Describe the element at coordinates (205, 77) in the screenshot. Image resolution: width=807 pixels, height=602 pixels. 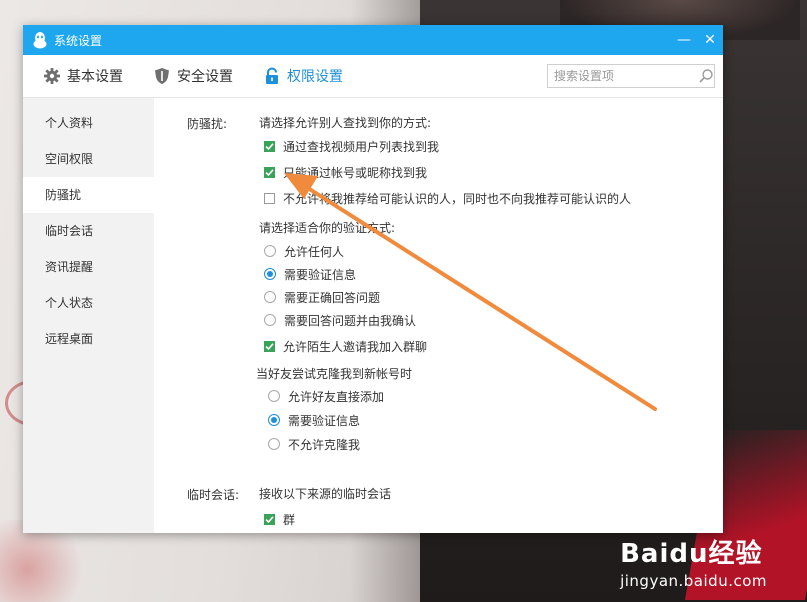
I see `tab-security-settings-label: 安全设置` at that location.